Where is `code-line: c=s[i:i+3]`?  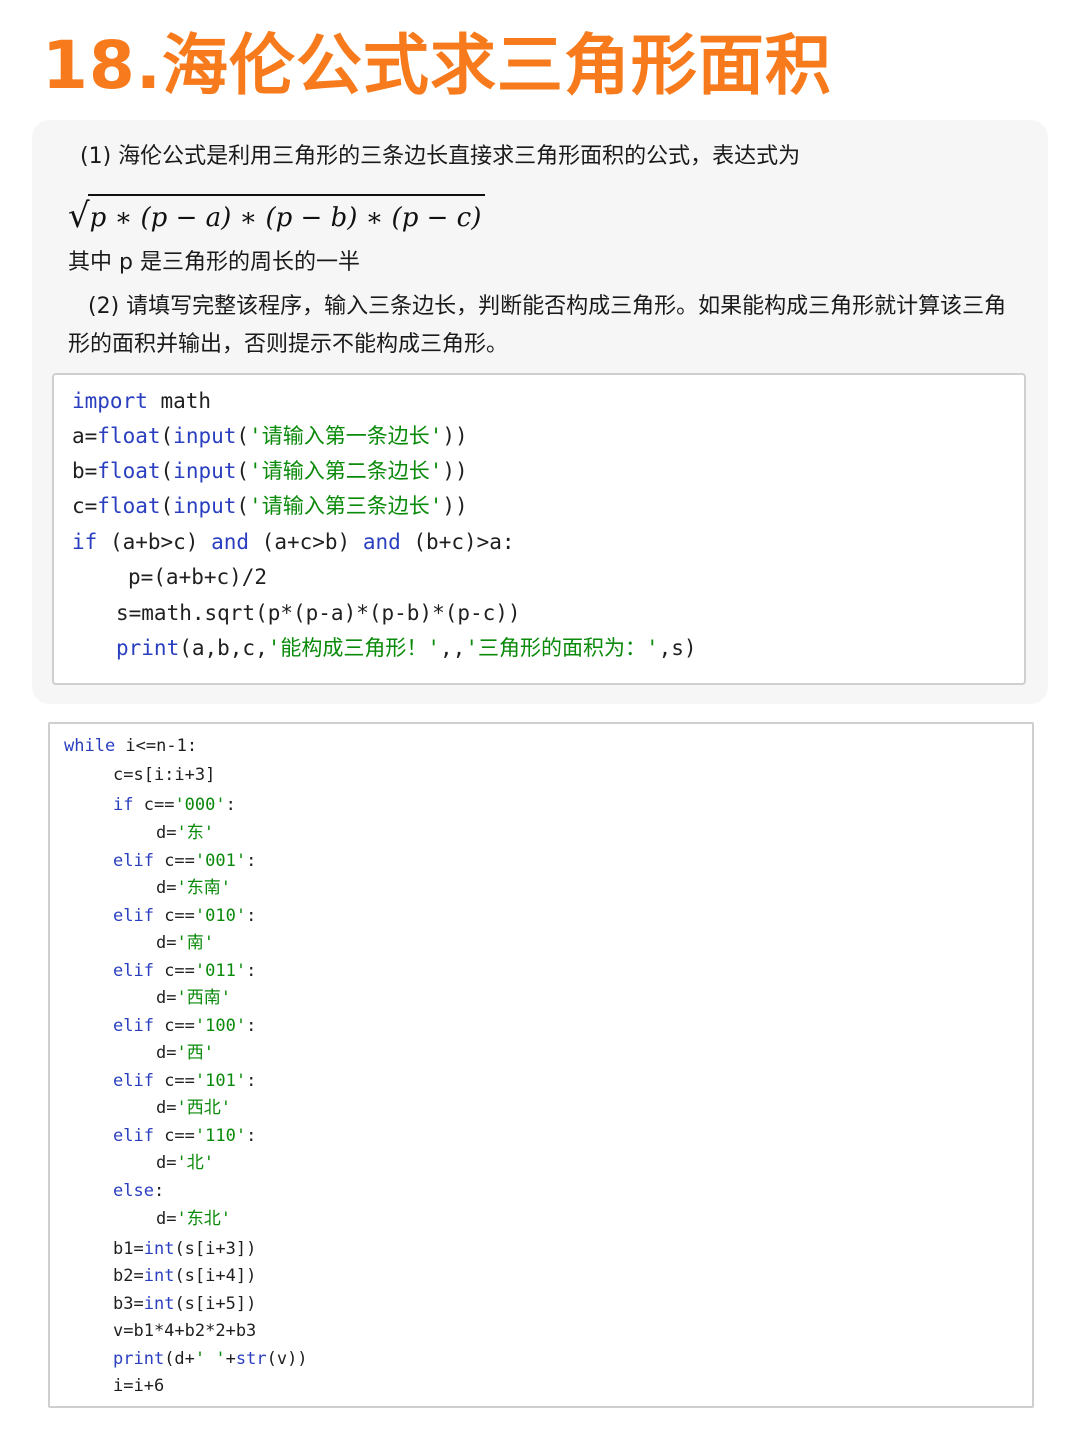 code-line: c=s[i:i+3] is located at coordinates (164, 775).